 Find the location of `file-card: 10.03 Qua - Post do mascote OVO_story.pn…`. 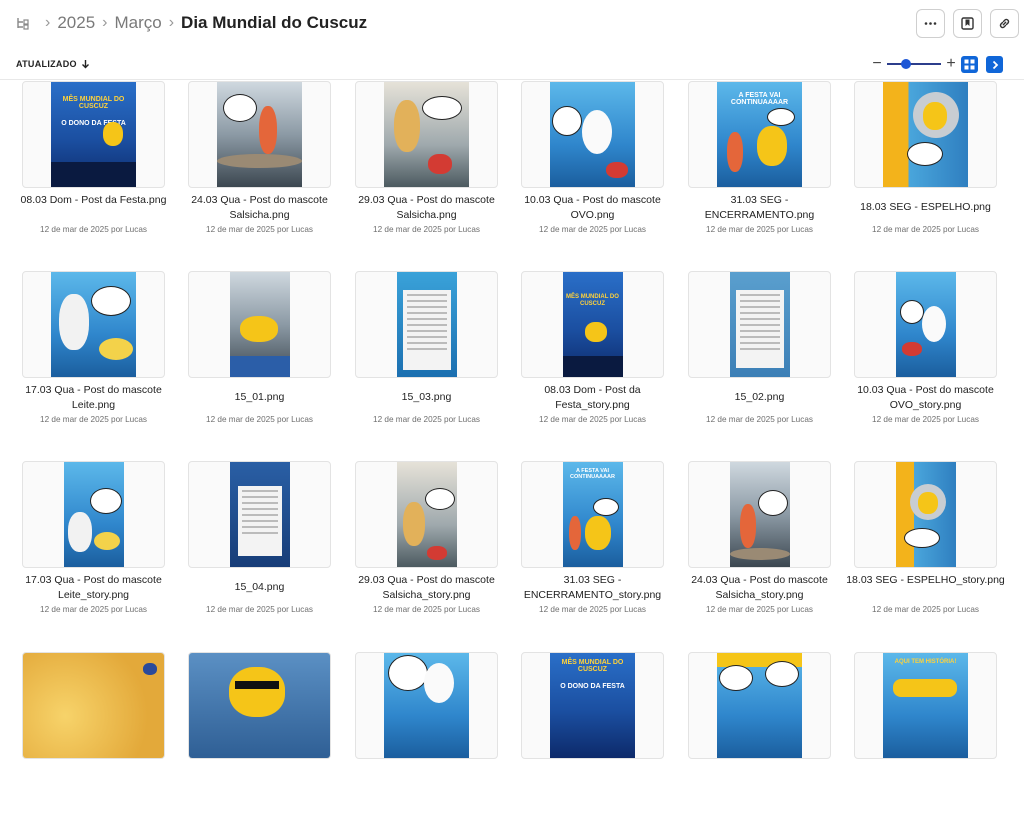

file-card: 10.03 Qua - Post do mascote OVO_story.pn… is located at coordinates (925, 361).